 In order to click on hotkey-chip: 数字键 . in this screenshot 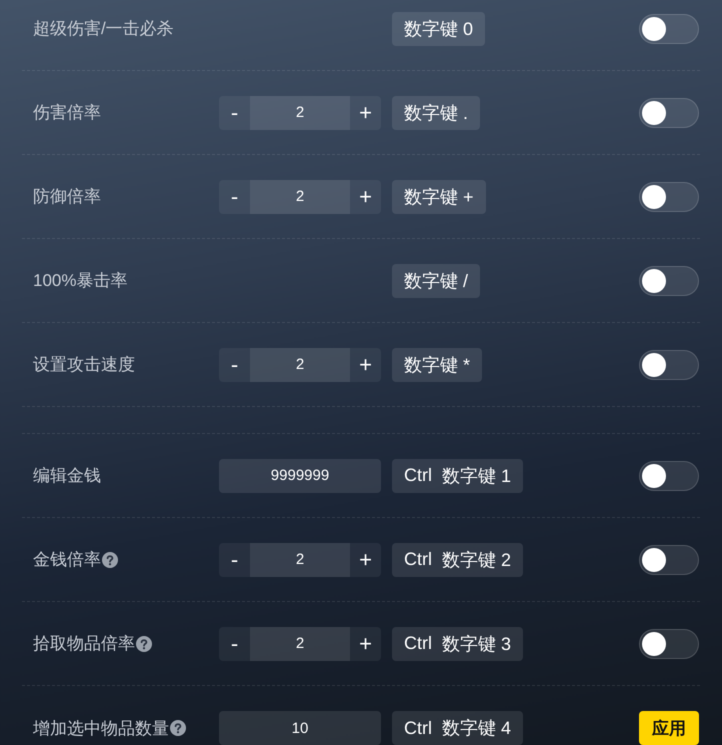, I will do `click(436, 113)`.